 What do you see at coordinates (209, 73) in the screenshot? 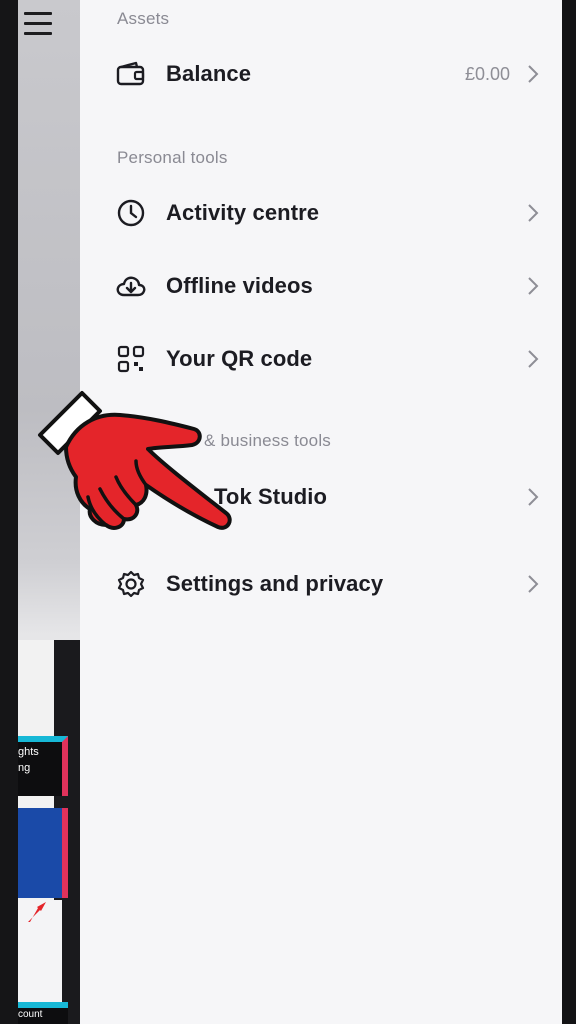
I see `balance-label: Balance` at bounding box center [209, 73].